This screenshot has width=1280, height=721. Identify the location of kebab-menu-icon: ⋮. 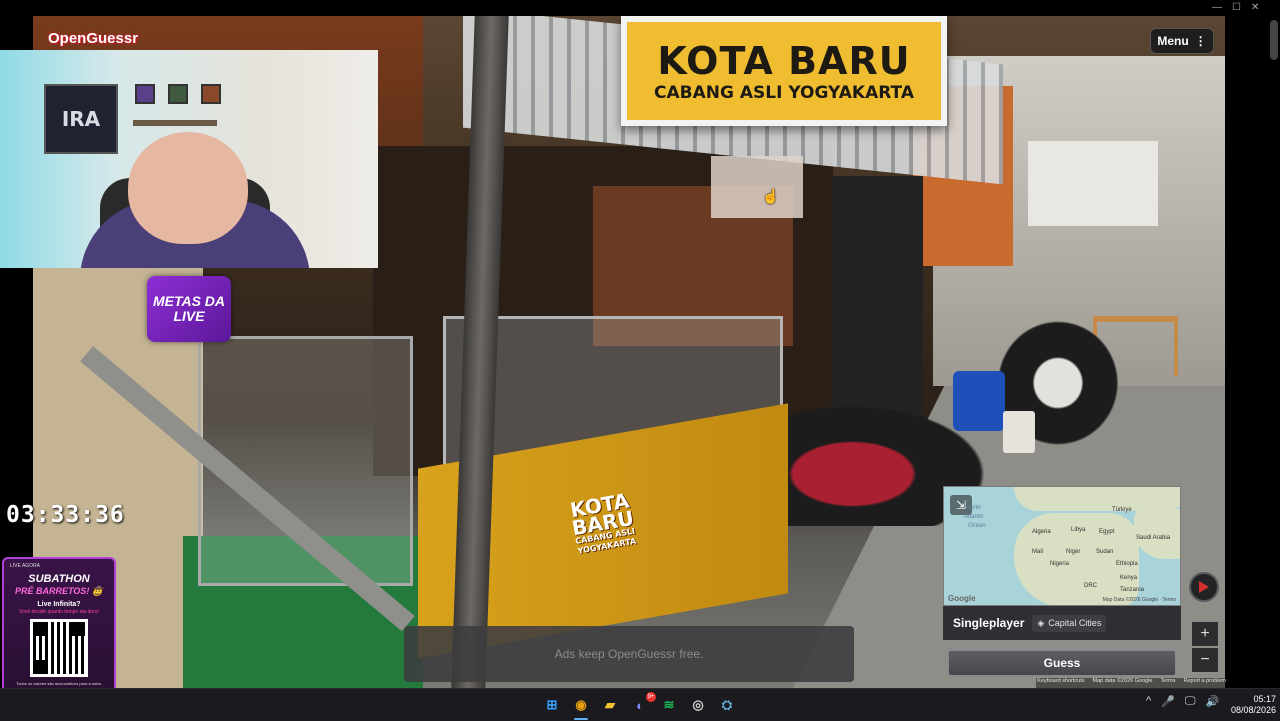
(1200, 41).